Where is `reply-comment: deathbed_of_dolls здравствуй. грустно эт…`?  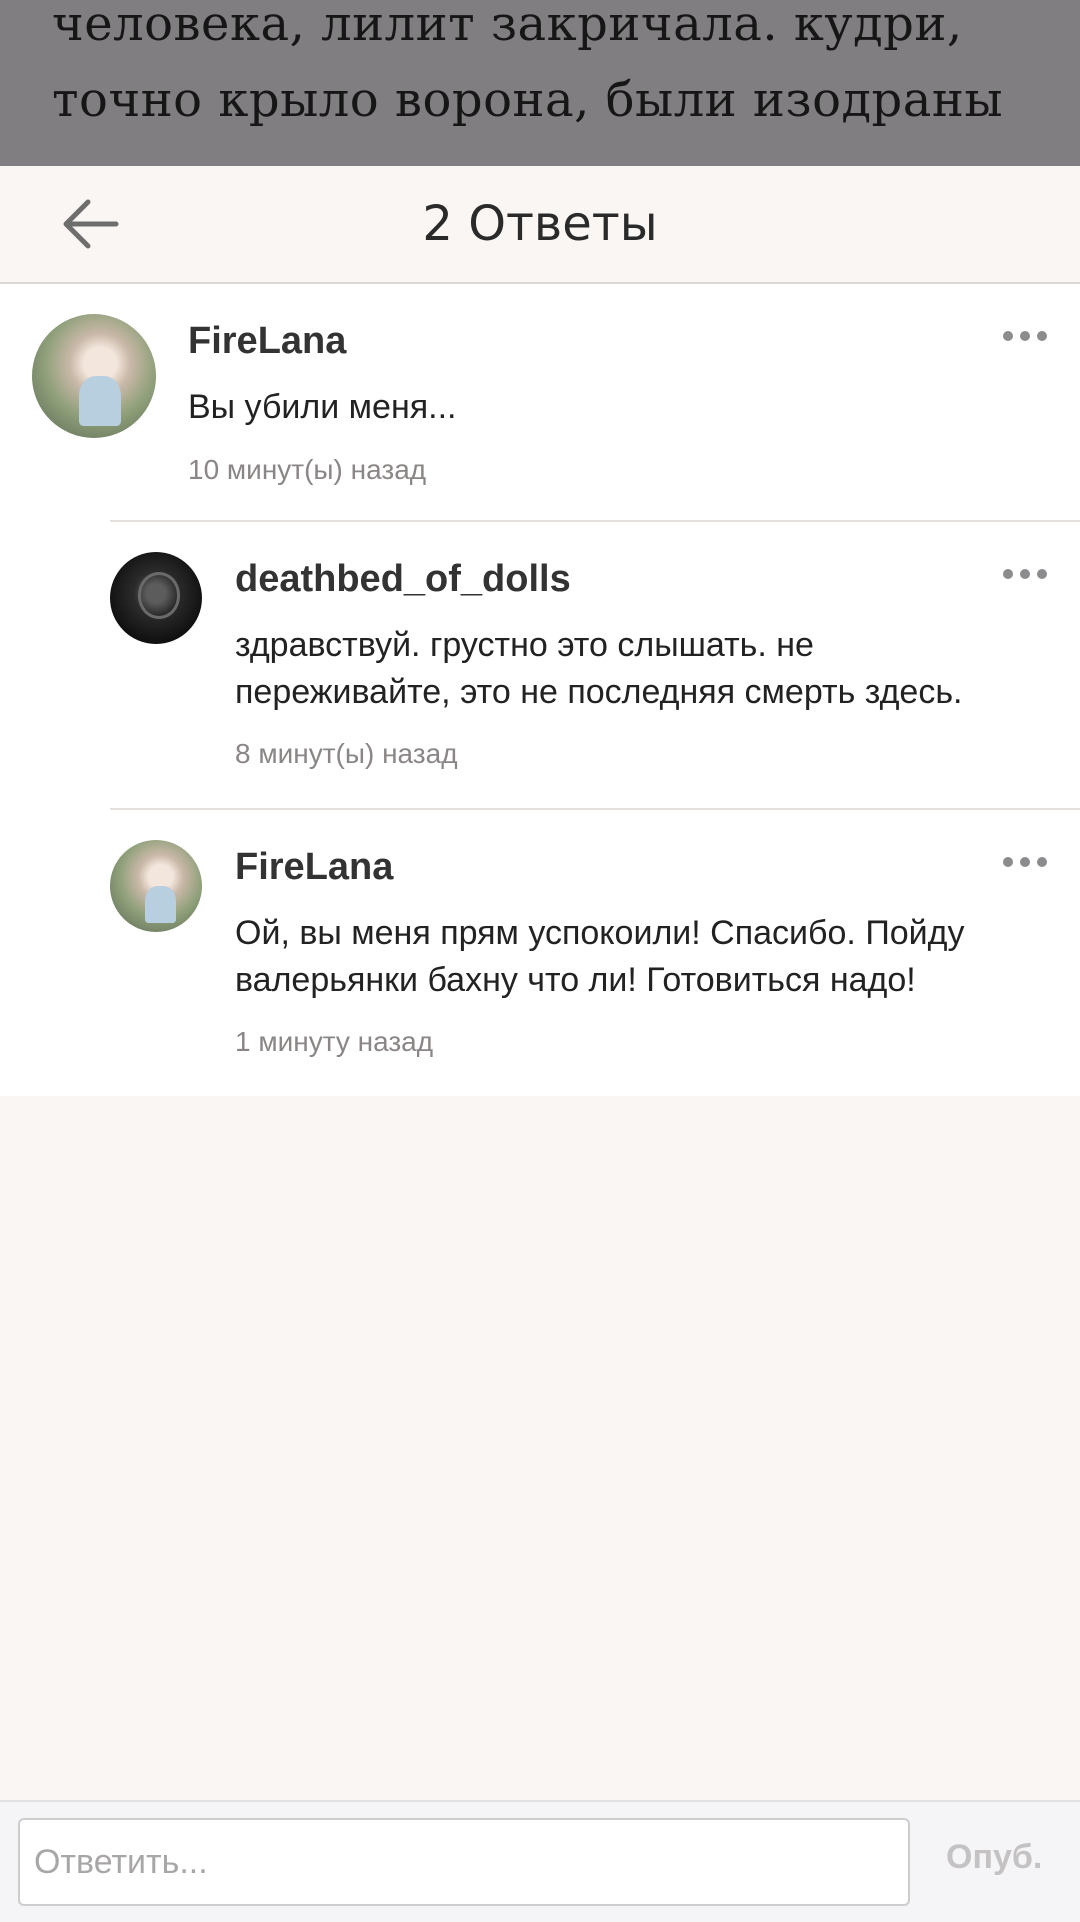
reply-comment: deathbed_of_dolls здравствуй. грустно эт… is located at coordinates (595, 664).